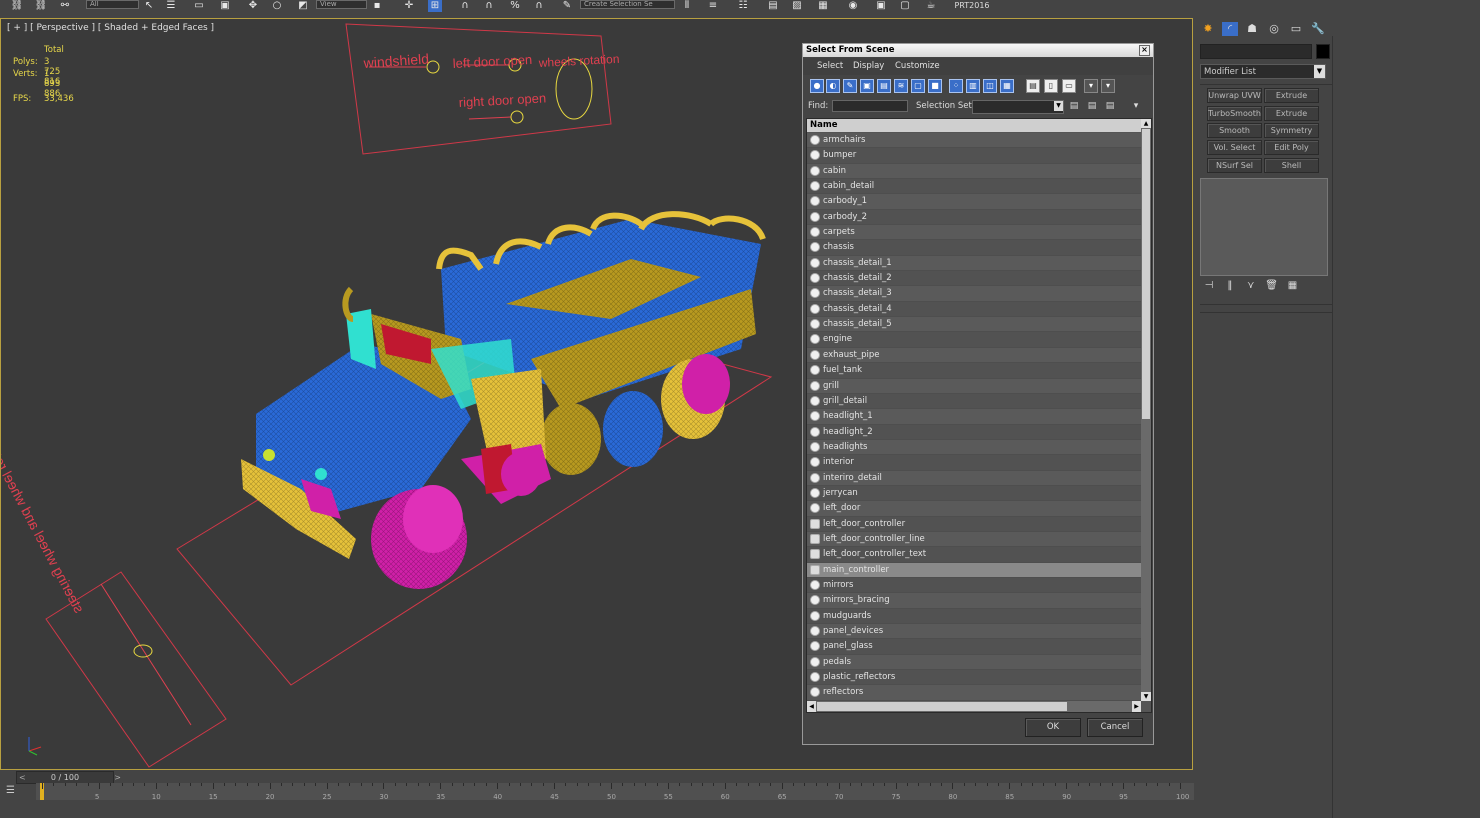 This screenshot has width=1480, height=818. What do you see at coordinates (615, 792) in the screenshot?
I see `timeline-track: 5 10 15 20 25 30 35 40 45 50 55 60 65 70 75 80 85 90 95 100` at bounding box center [615, 792].